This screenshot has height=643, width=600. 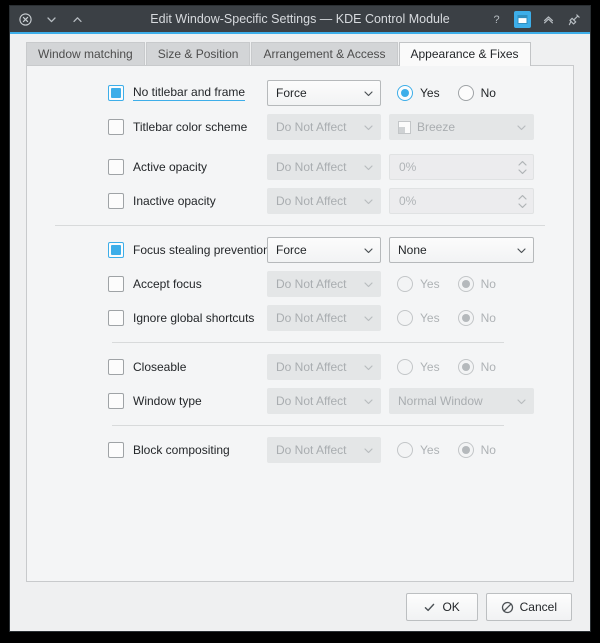 I want to click on chevron-up-icon, so click(x=77, y=19).